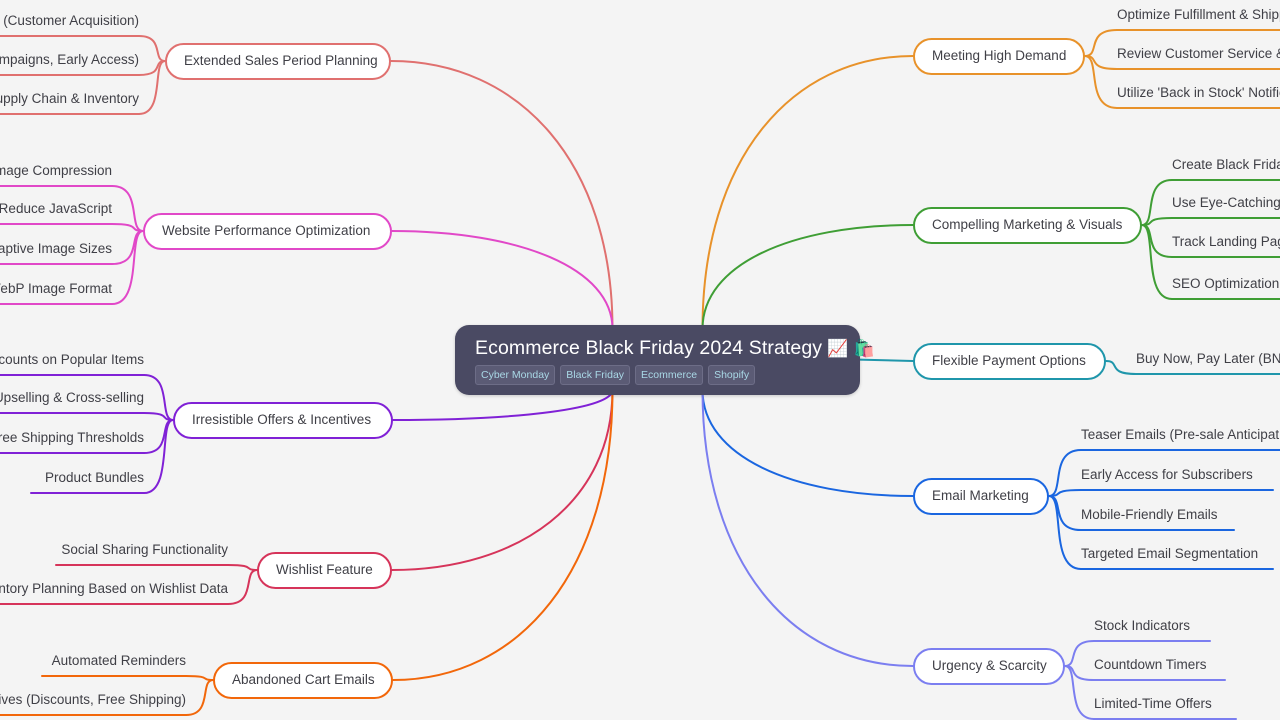 Image resolution: width=1280 pixels, height=720 pixels. Describe the element at coordinates (1170, 553) in the screenshot. I see `leaf-label: Targeted Email Segmentation` at that location.